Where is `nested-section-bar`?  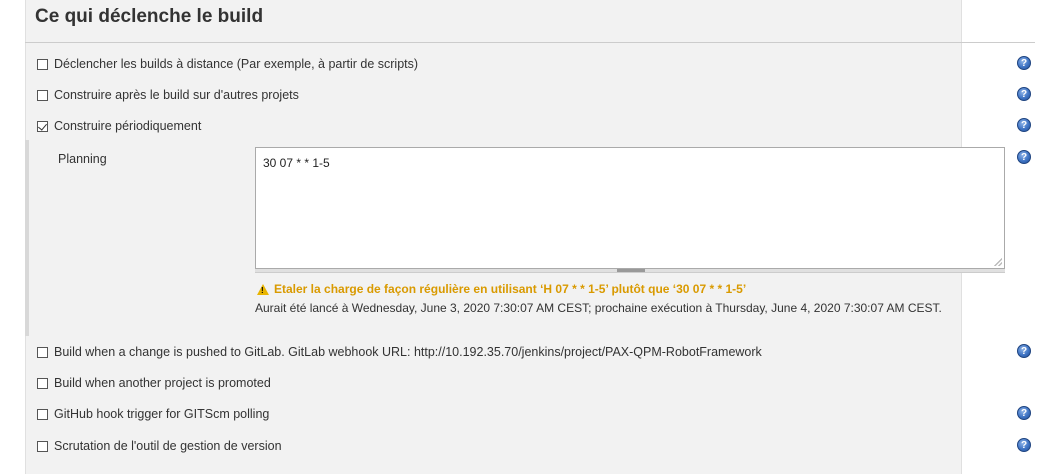
nested-section-bar is located at coordinates (27, 238).